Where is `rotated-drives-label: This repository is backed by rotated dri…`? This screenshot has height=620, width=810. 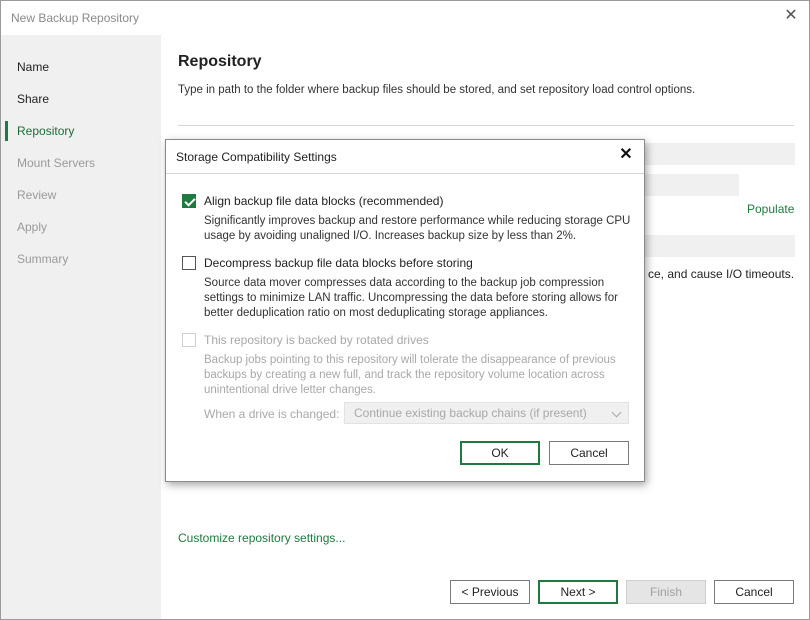 rotated-drives-label: This repository is backed by rotated dri… is located at coordinates (316, 340).